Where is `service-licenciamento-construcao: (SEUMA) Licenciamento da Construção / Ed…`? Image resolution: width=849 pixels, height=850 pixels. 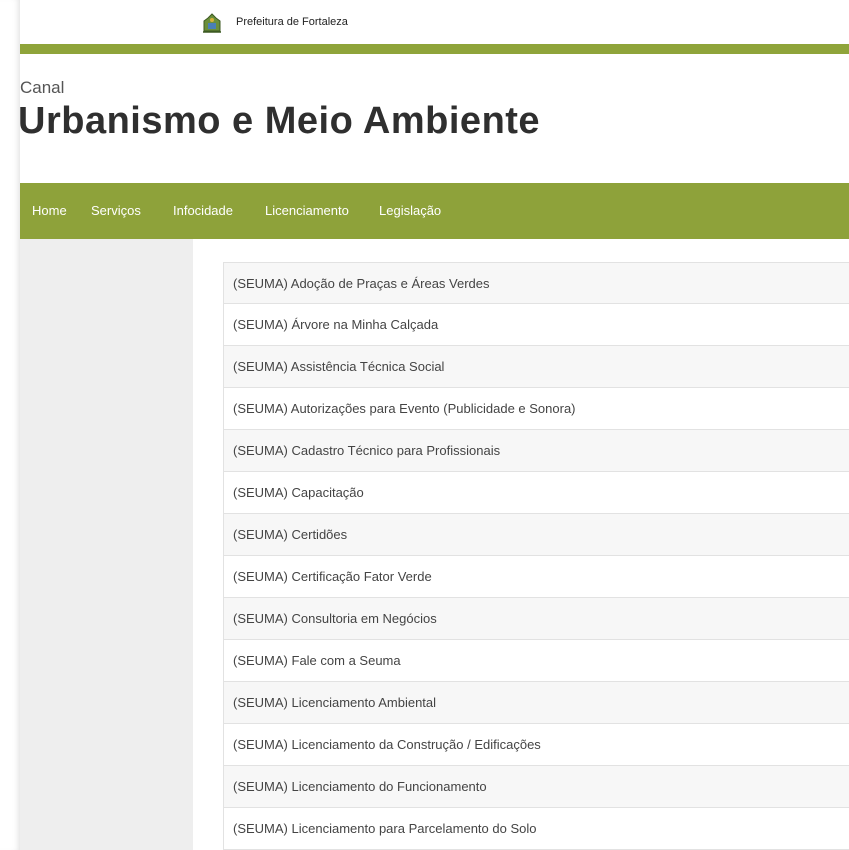 service-licenciamento-construcao: (SEUMA) Licenciamento da Construção / Ed… is located at coordinates (536, 745).